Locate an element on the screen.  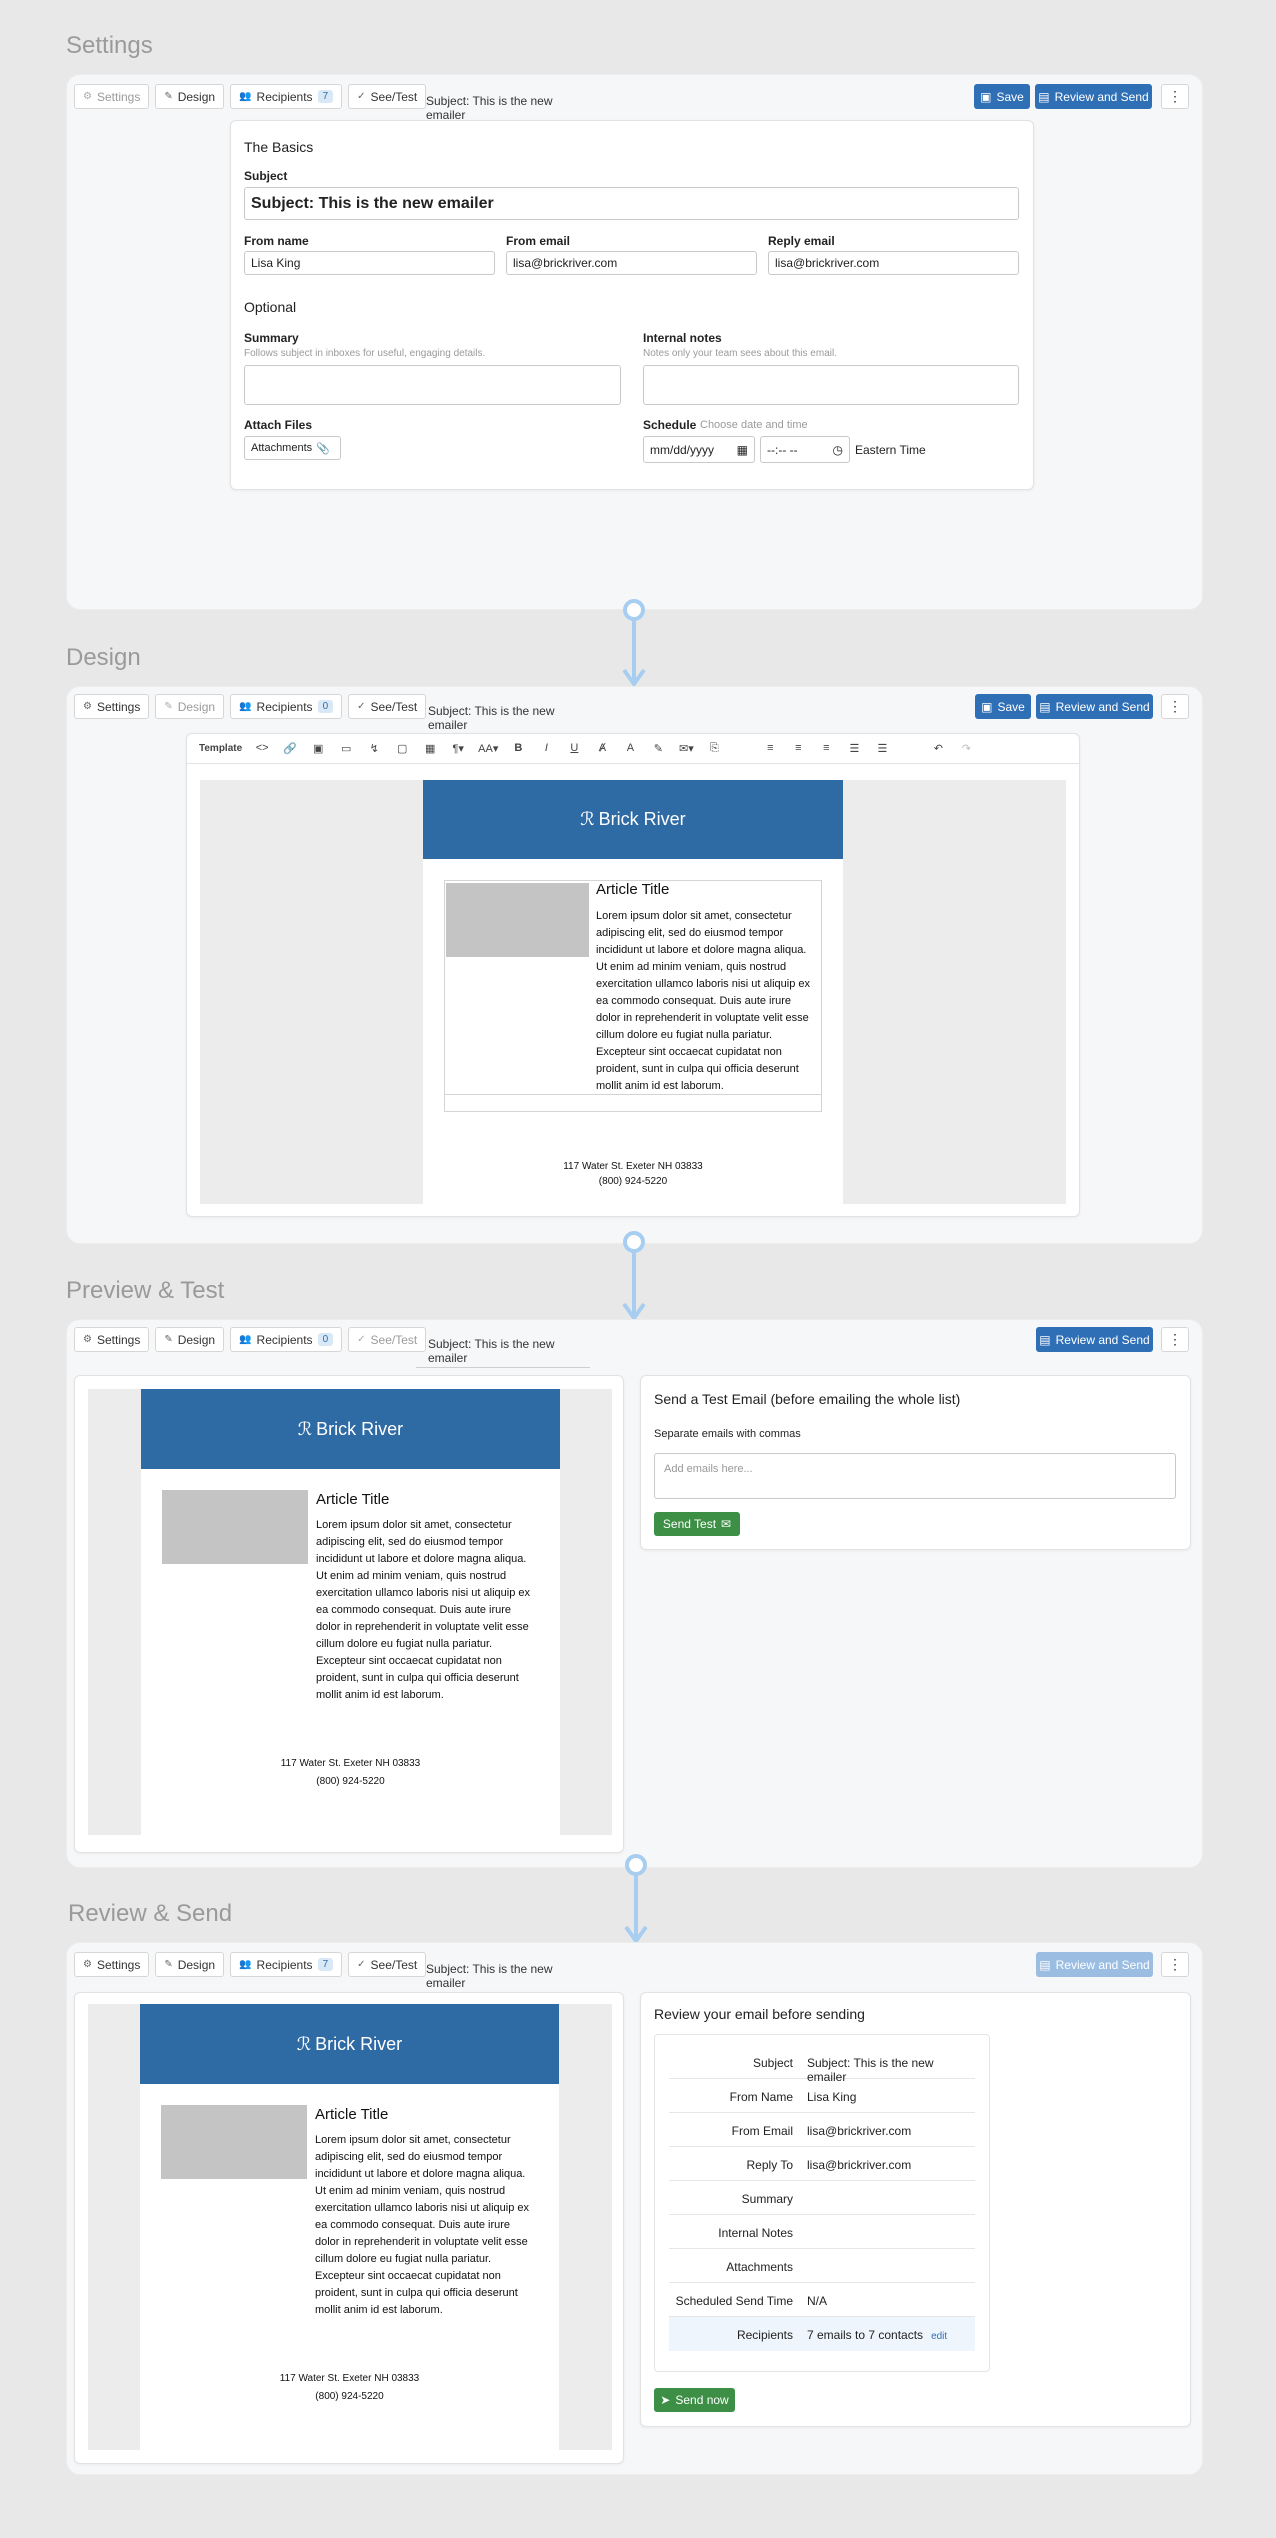
ordered-list-icon: ☰ is located at coordinates (854, 748).